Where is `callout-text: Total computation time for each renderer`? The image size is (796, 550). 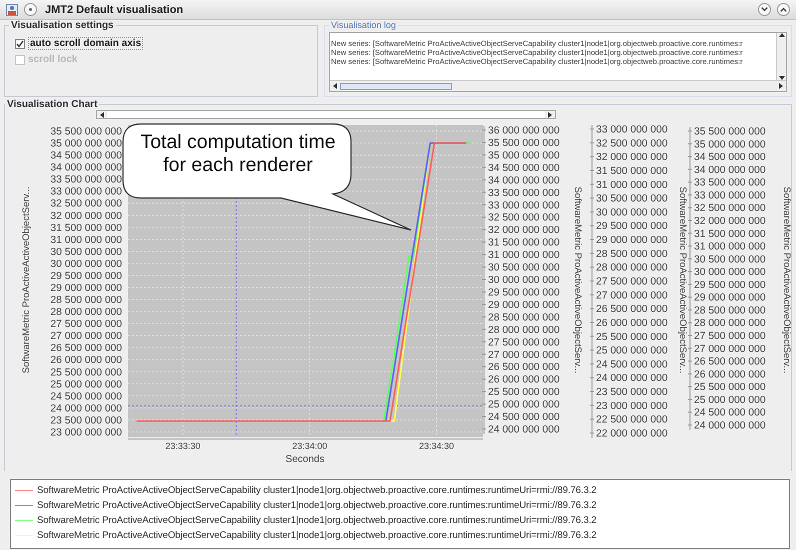
callout-text: Total computation time for each renderer is located at coordinates (238, 154).